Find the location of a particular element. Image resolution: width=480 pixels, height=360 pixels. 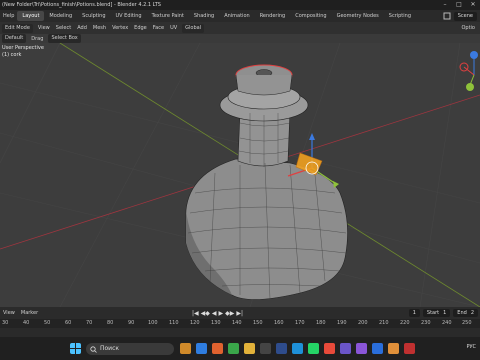

menu-uv: UV is located at coordinates (173, 28).